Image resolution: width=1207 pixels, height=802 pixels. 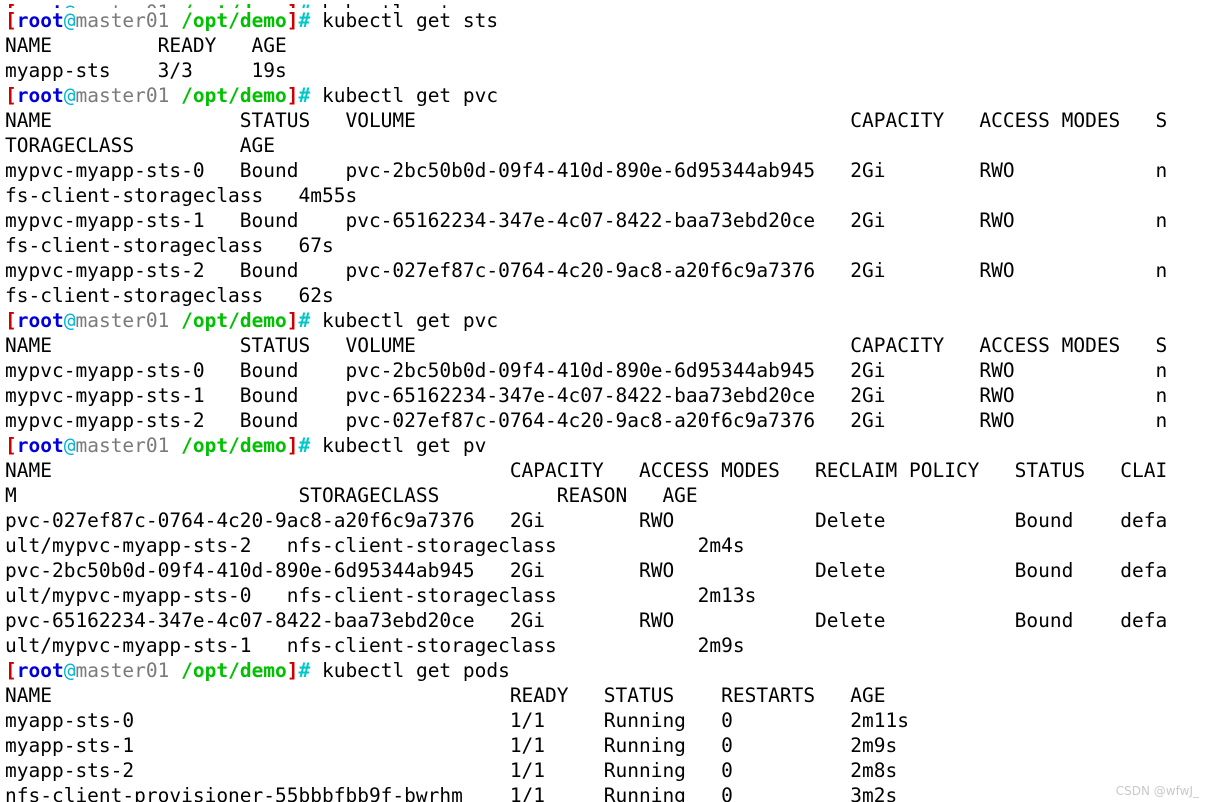 What do you see at coordinates (169, 245) in the screenshot?
I see `terminal-output-text: fs-client-storageclass 67s` at bounding box center [169, 245].